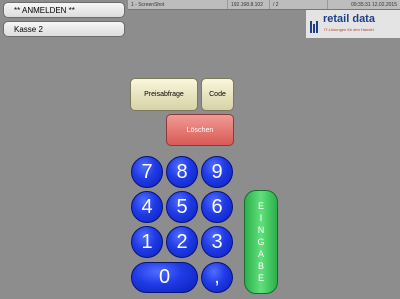  I want to click on code-label: Code, so click(217, 94).